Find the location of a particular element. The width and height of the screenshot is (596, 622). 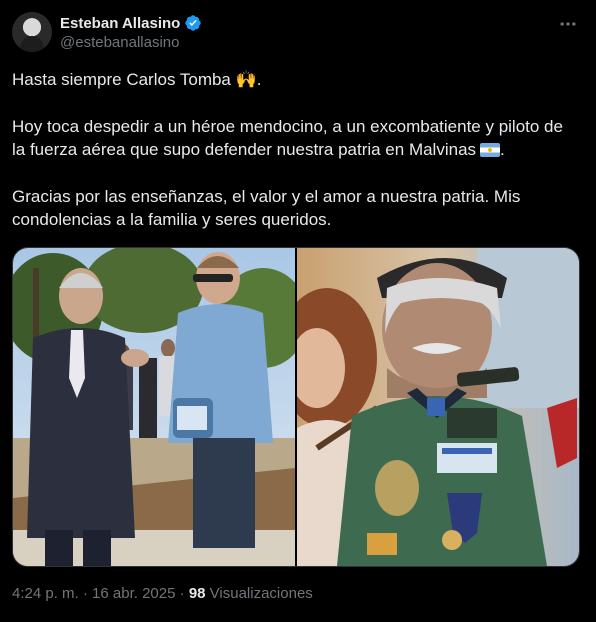

author-avatar is located at coordinates (32, 32).